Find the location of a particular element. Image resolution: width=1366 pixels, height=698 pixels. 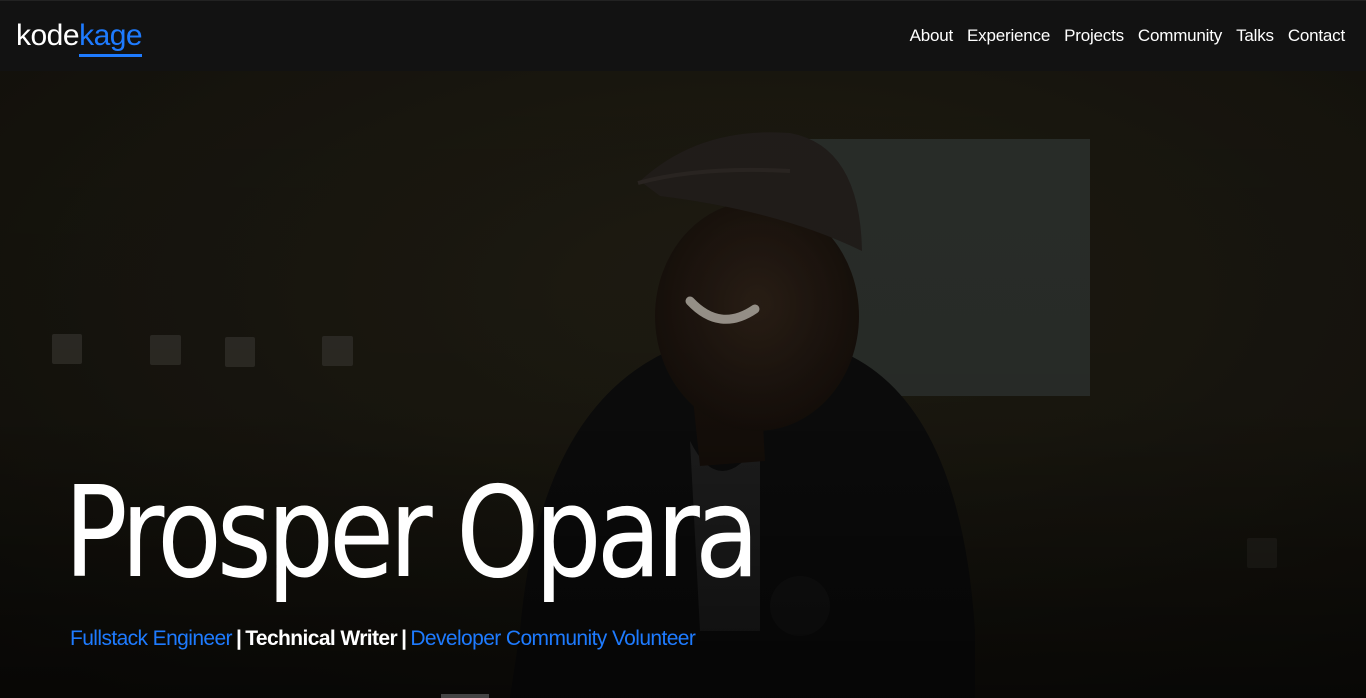

nav-link-about: About is located at coordinates (932, 36).